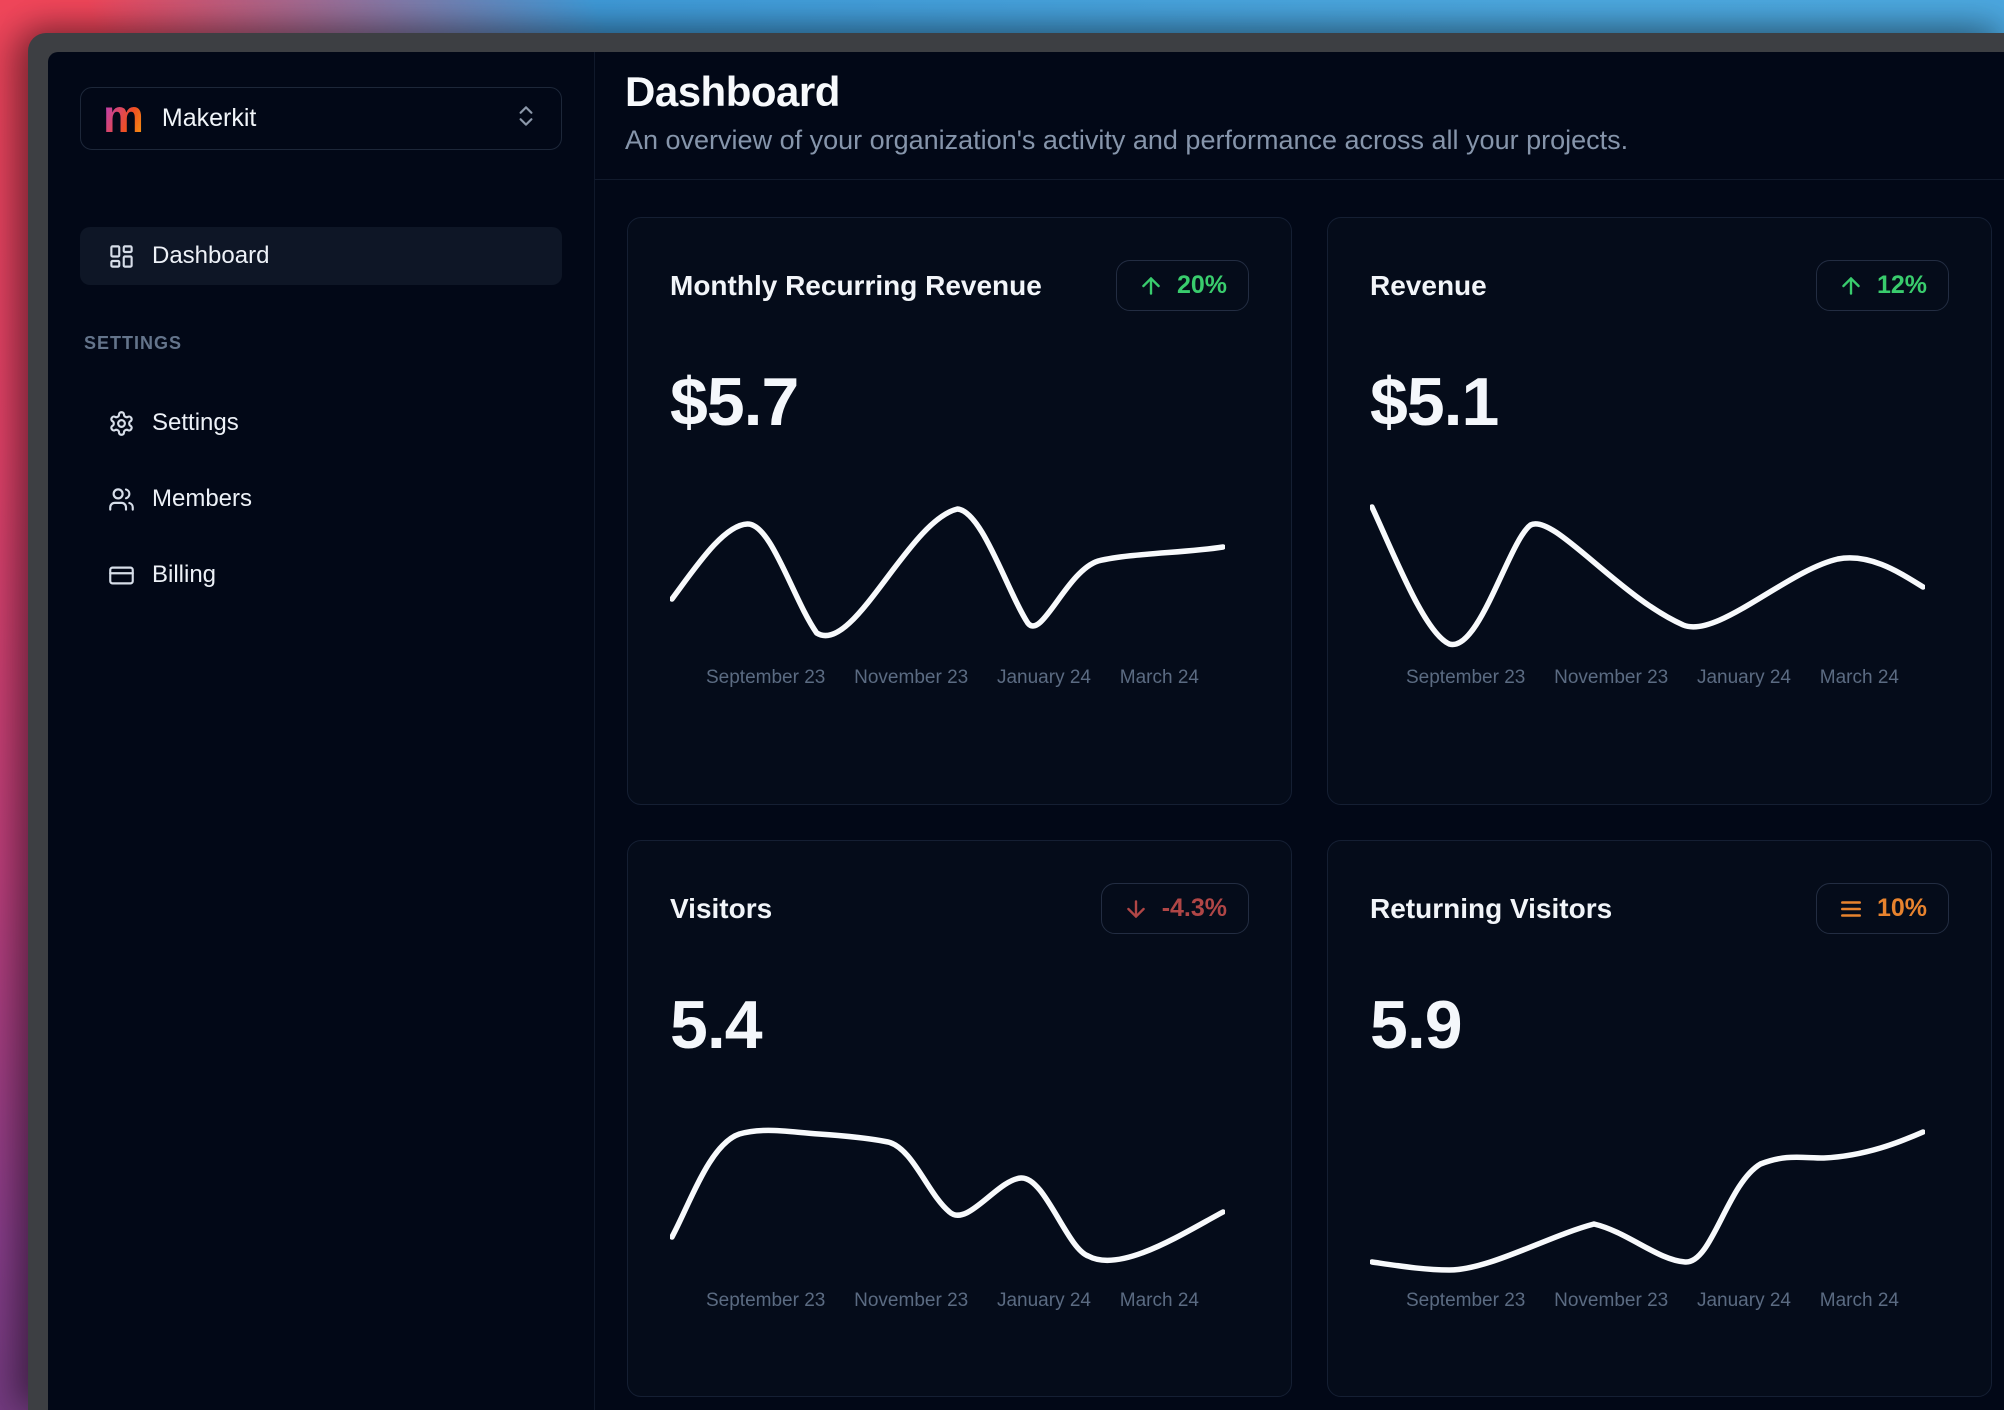 The image size is (2004, 1410). I want to click on chevrons-up-down-icon, so click(526, 118).